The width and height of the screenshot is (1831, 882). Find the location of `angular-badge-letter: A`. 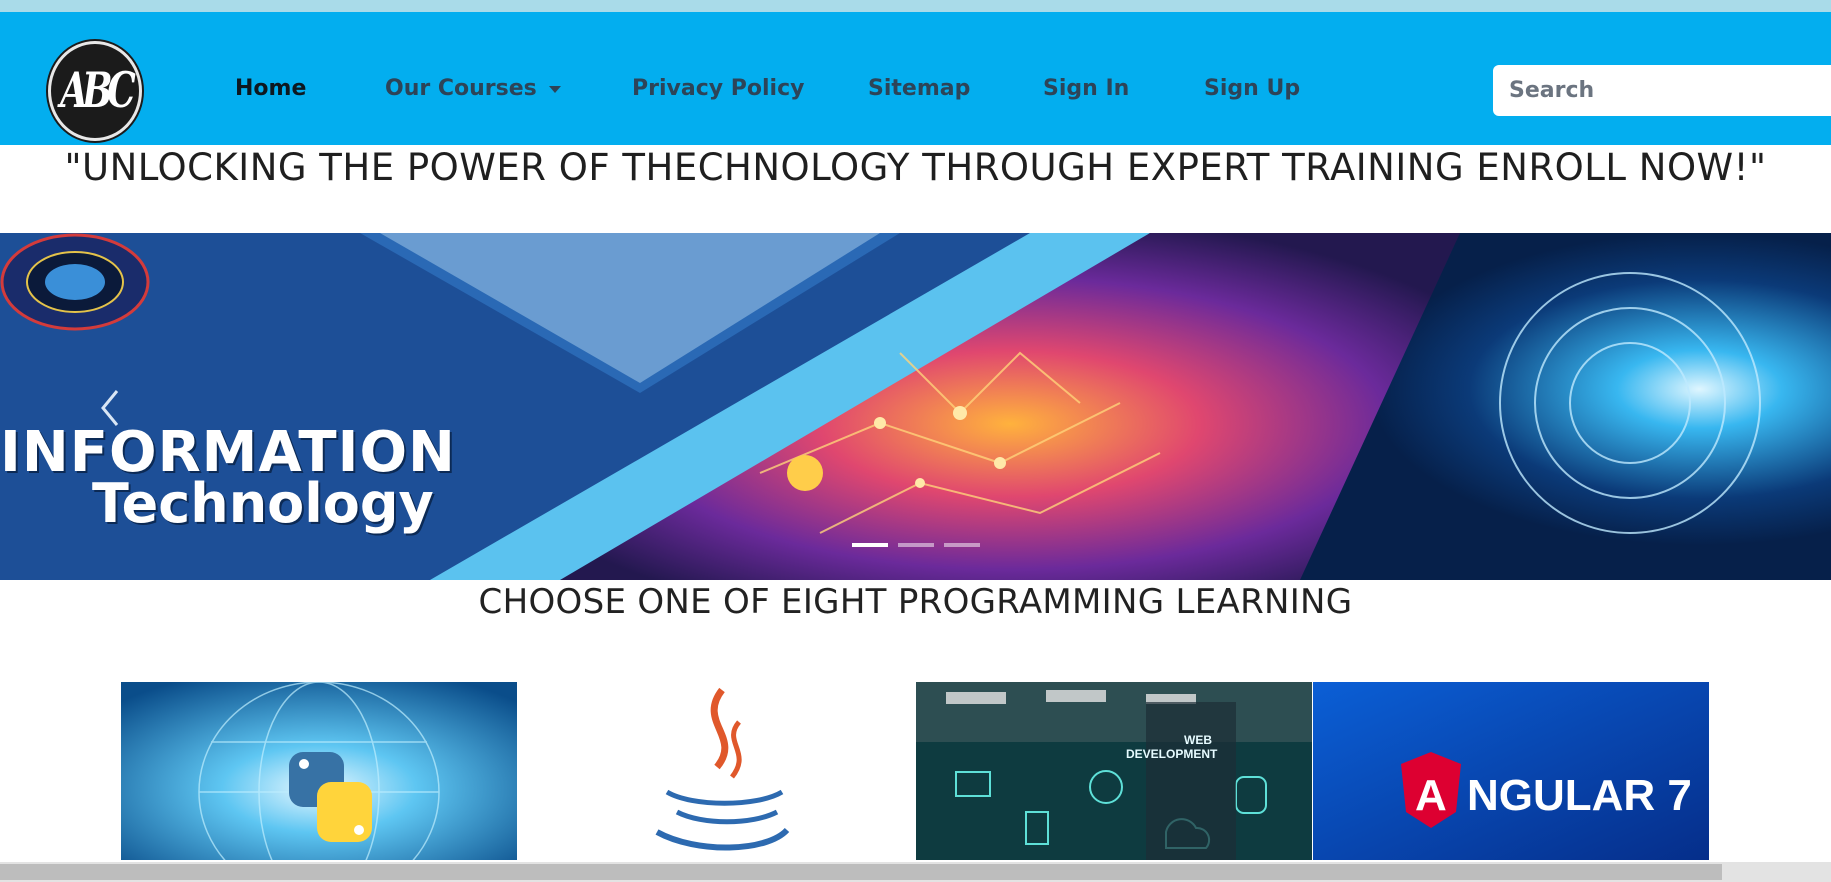

angular-badge-letter: A is located at coordinates (1431, 795).